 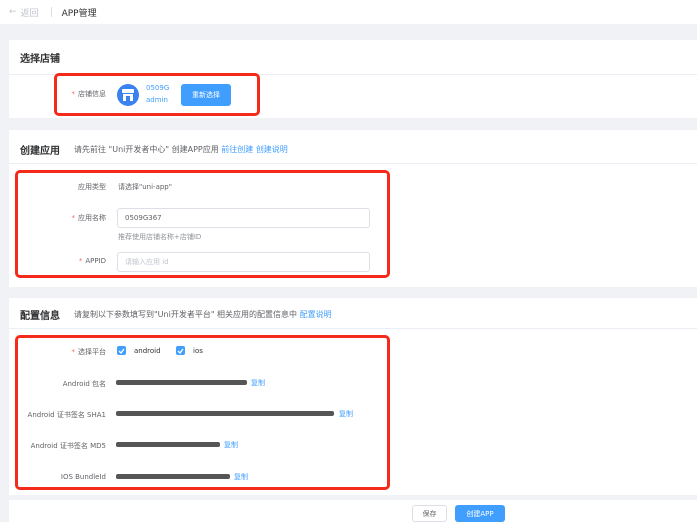 What do you see at coordinates (348, 12) in the screenshot?
I see `top-bar: ← 返回 APP管理` at bounding box center [348, 12].